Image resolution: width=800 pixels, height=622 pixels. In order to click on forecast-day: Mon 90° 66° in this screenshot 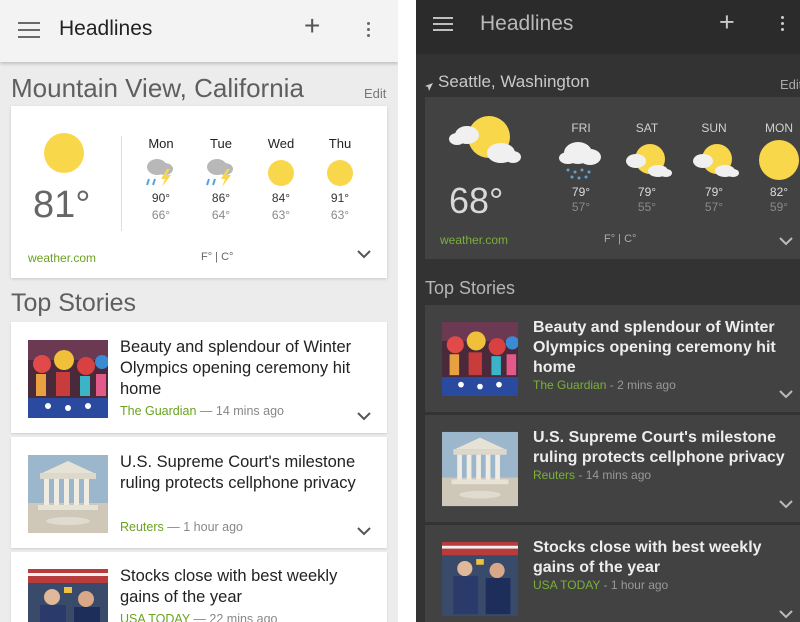, I will do `click(161, 179)`.